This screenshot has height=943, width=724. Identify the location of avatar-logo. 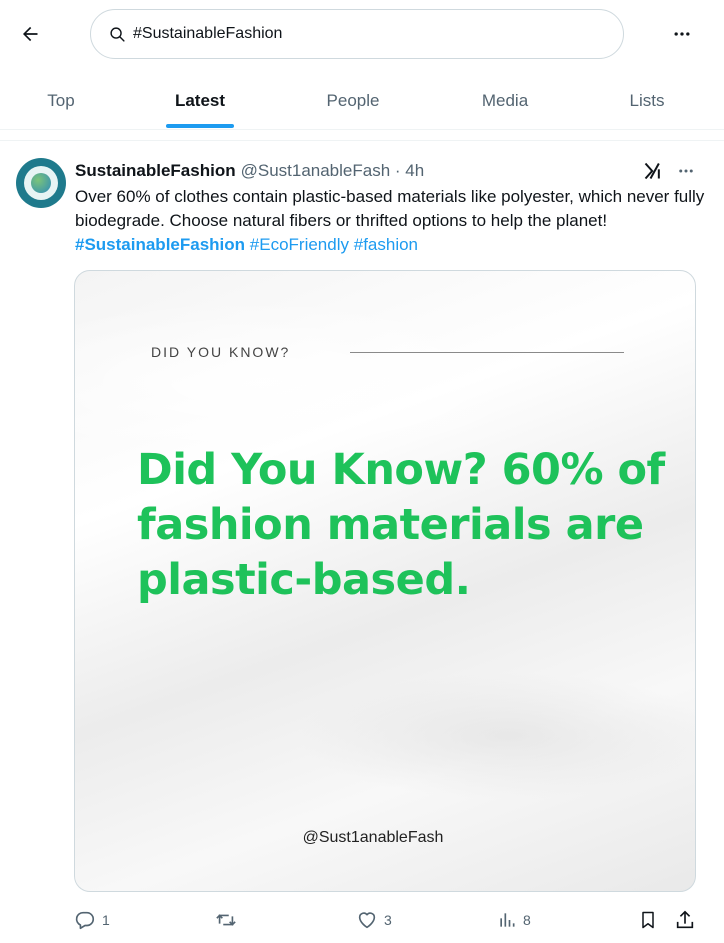
(41, 183).